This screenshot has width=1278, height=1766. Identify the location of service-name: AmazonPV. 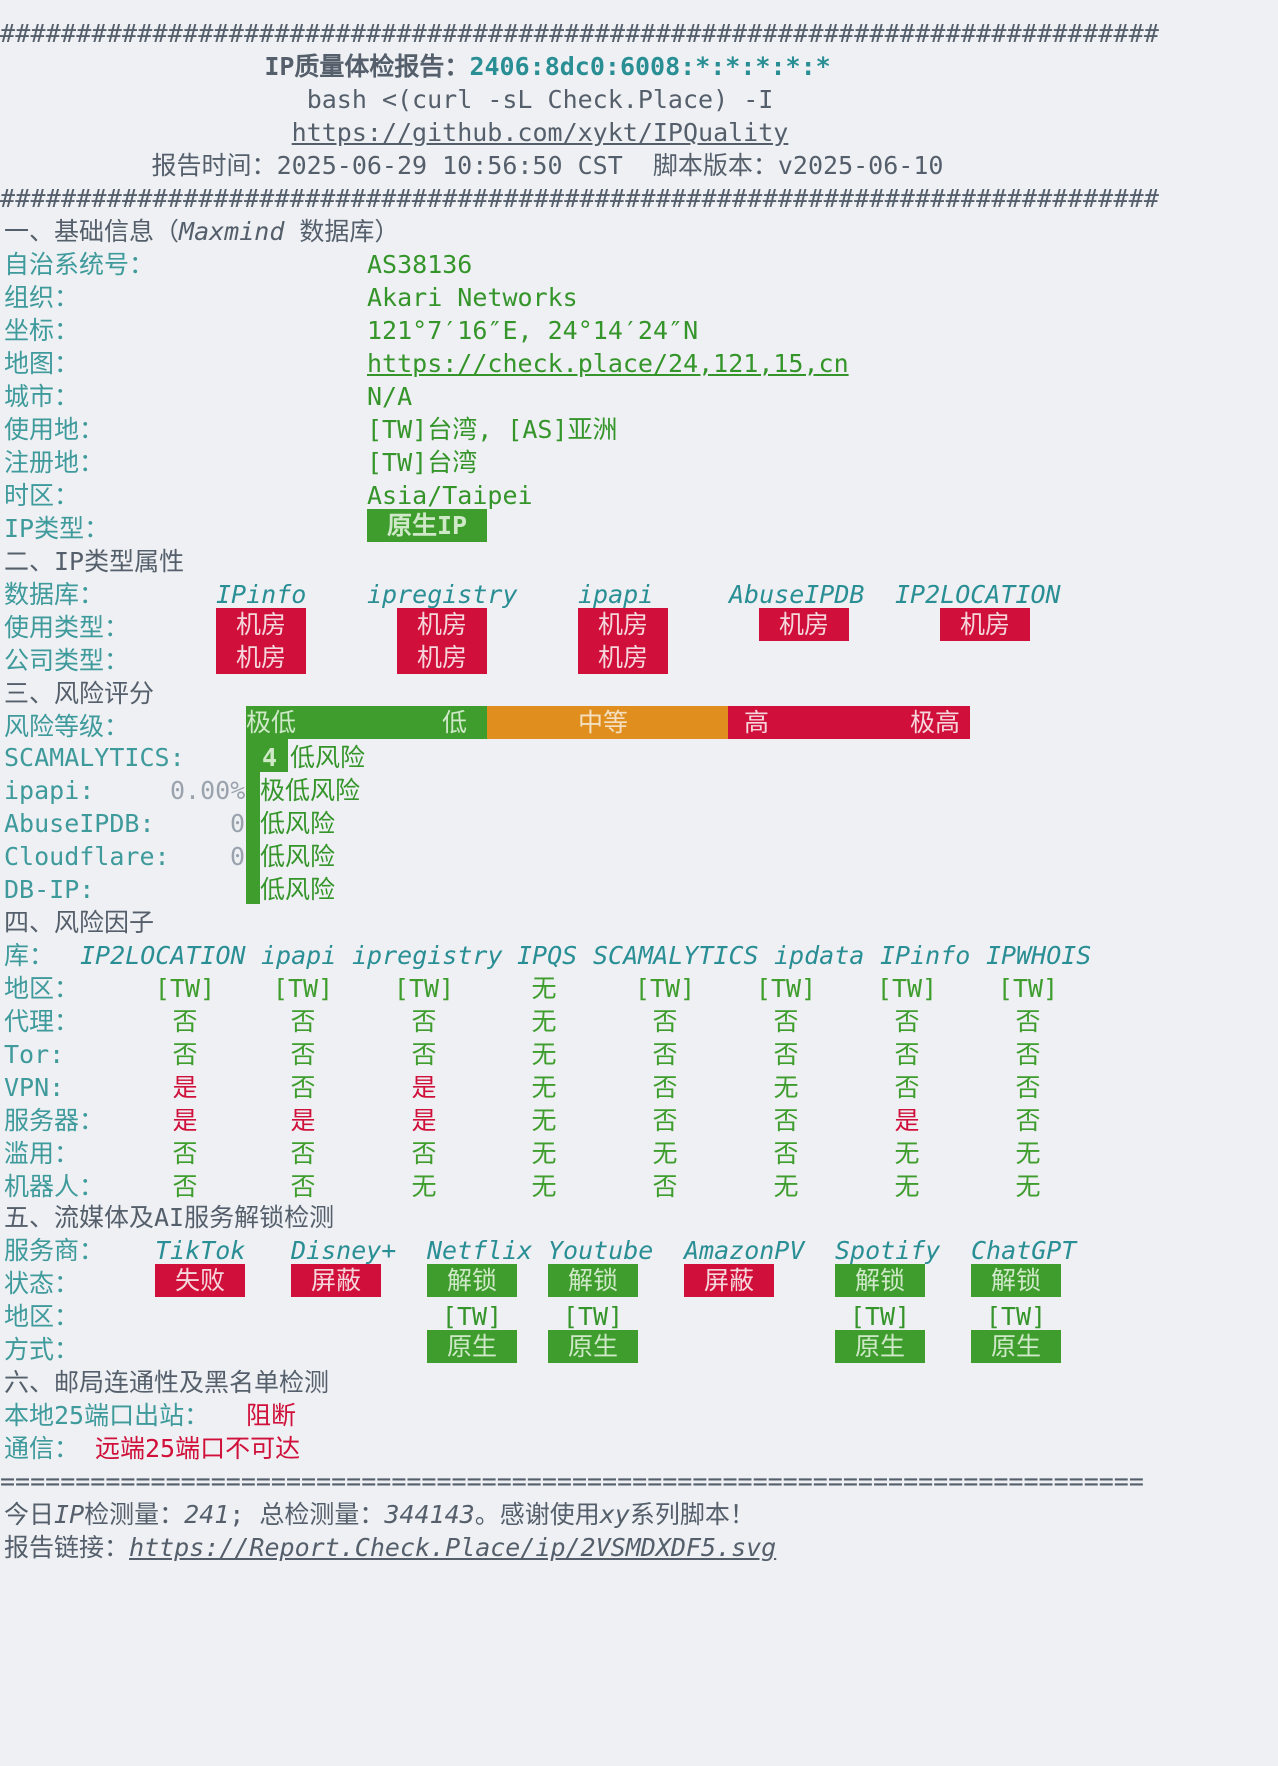
(744, 1250).